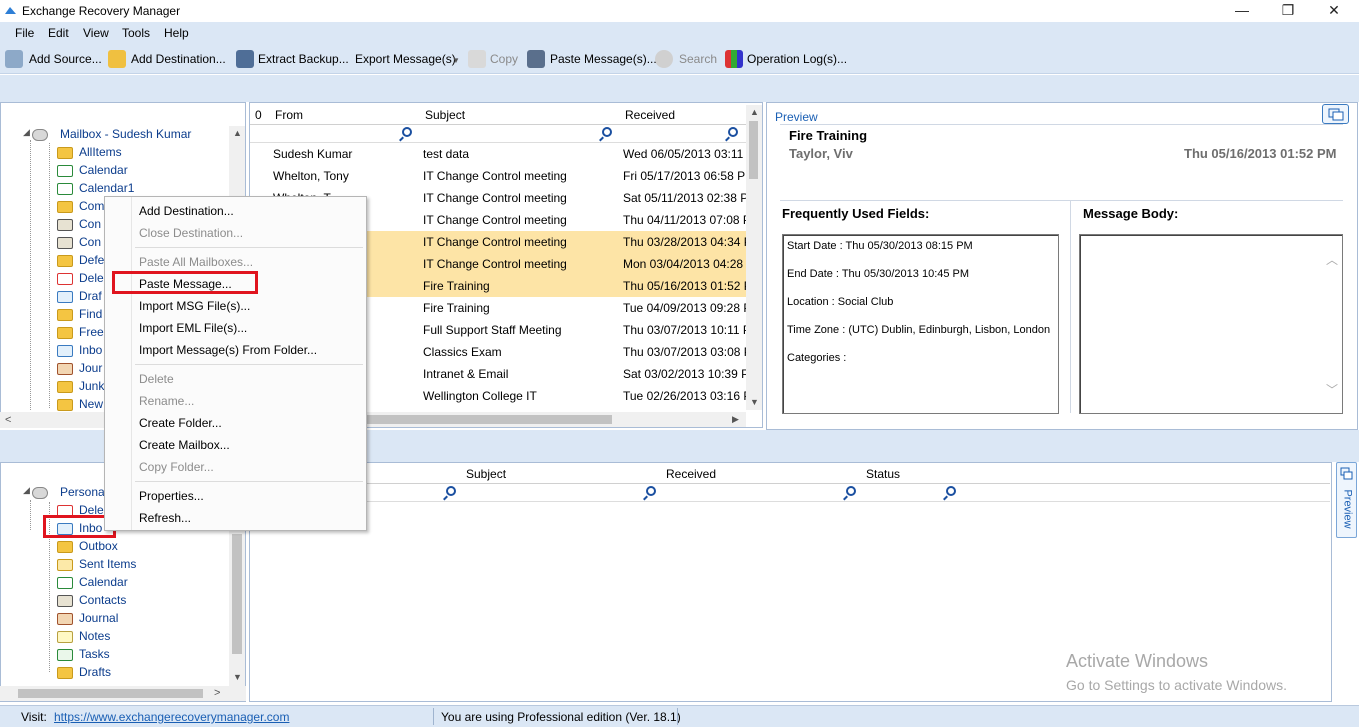  I want to click on copy-icon, so click(477, 59).